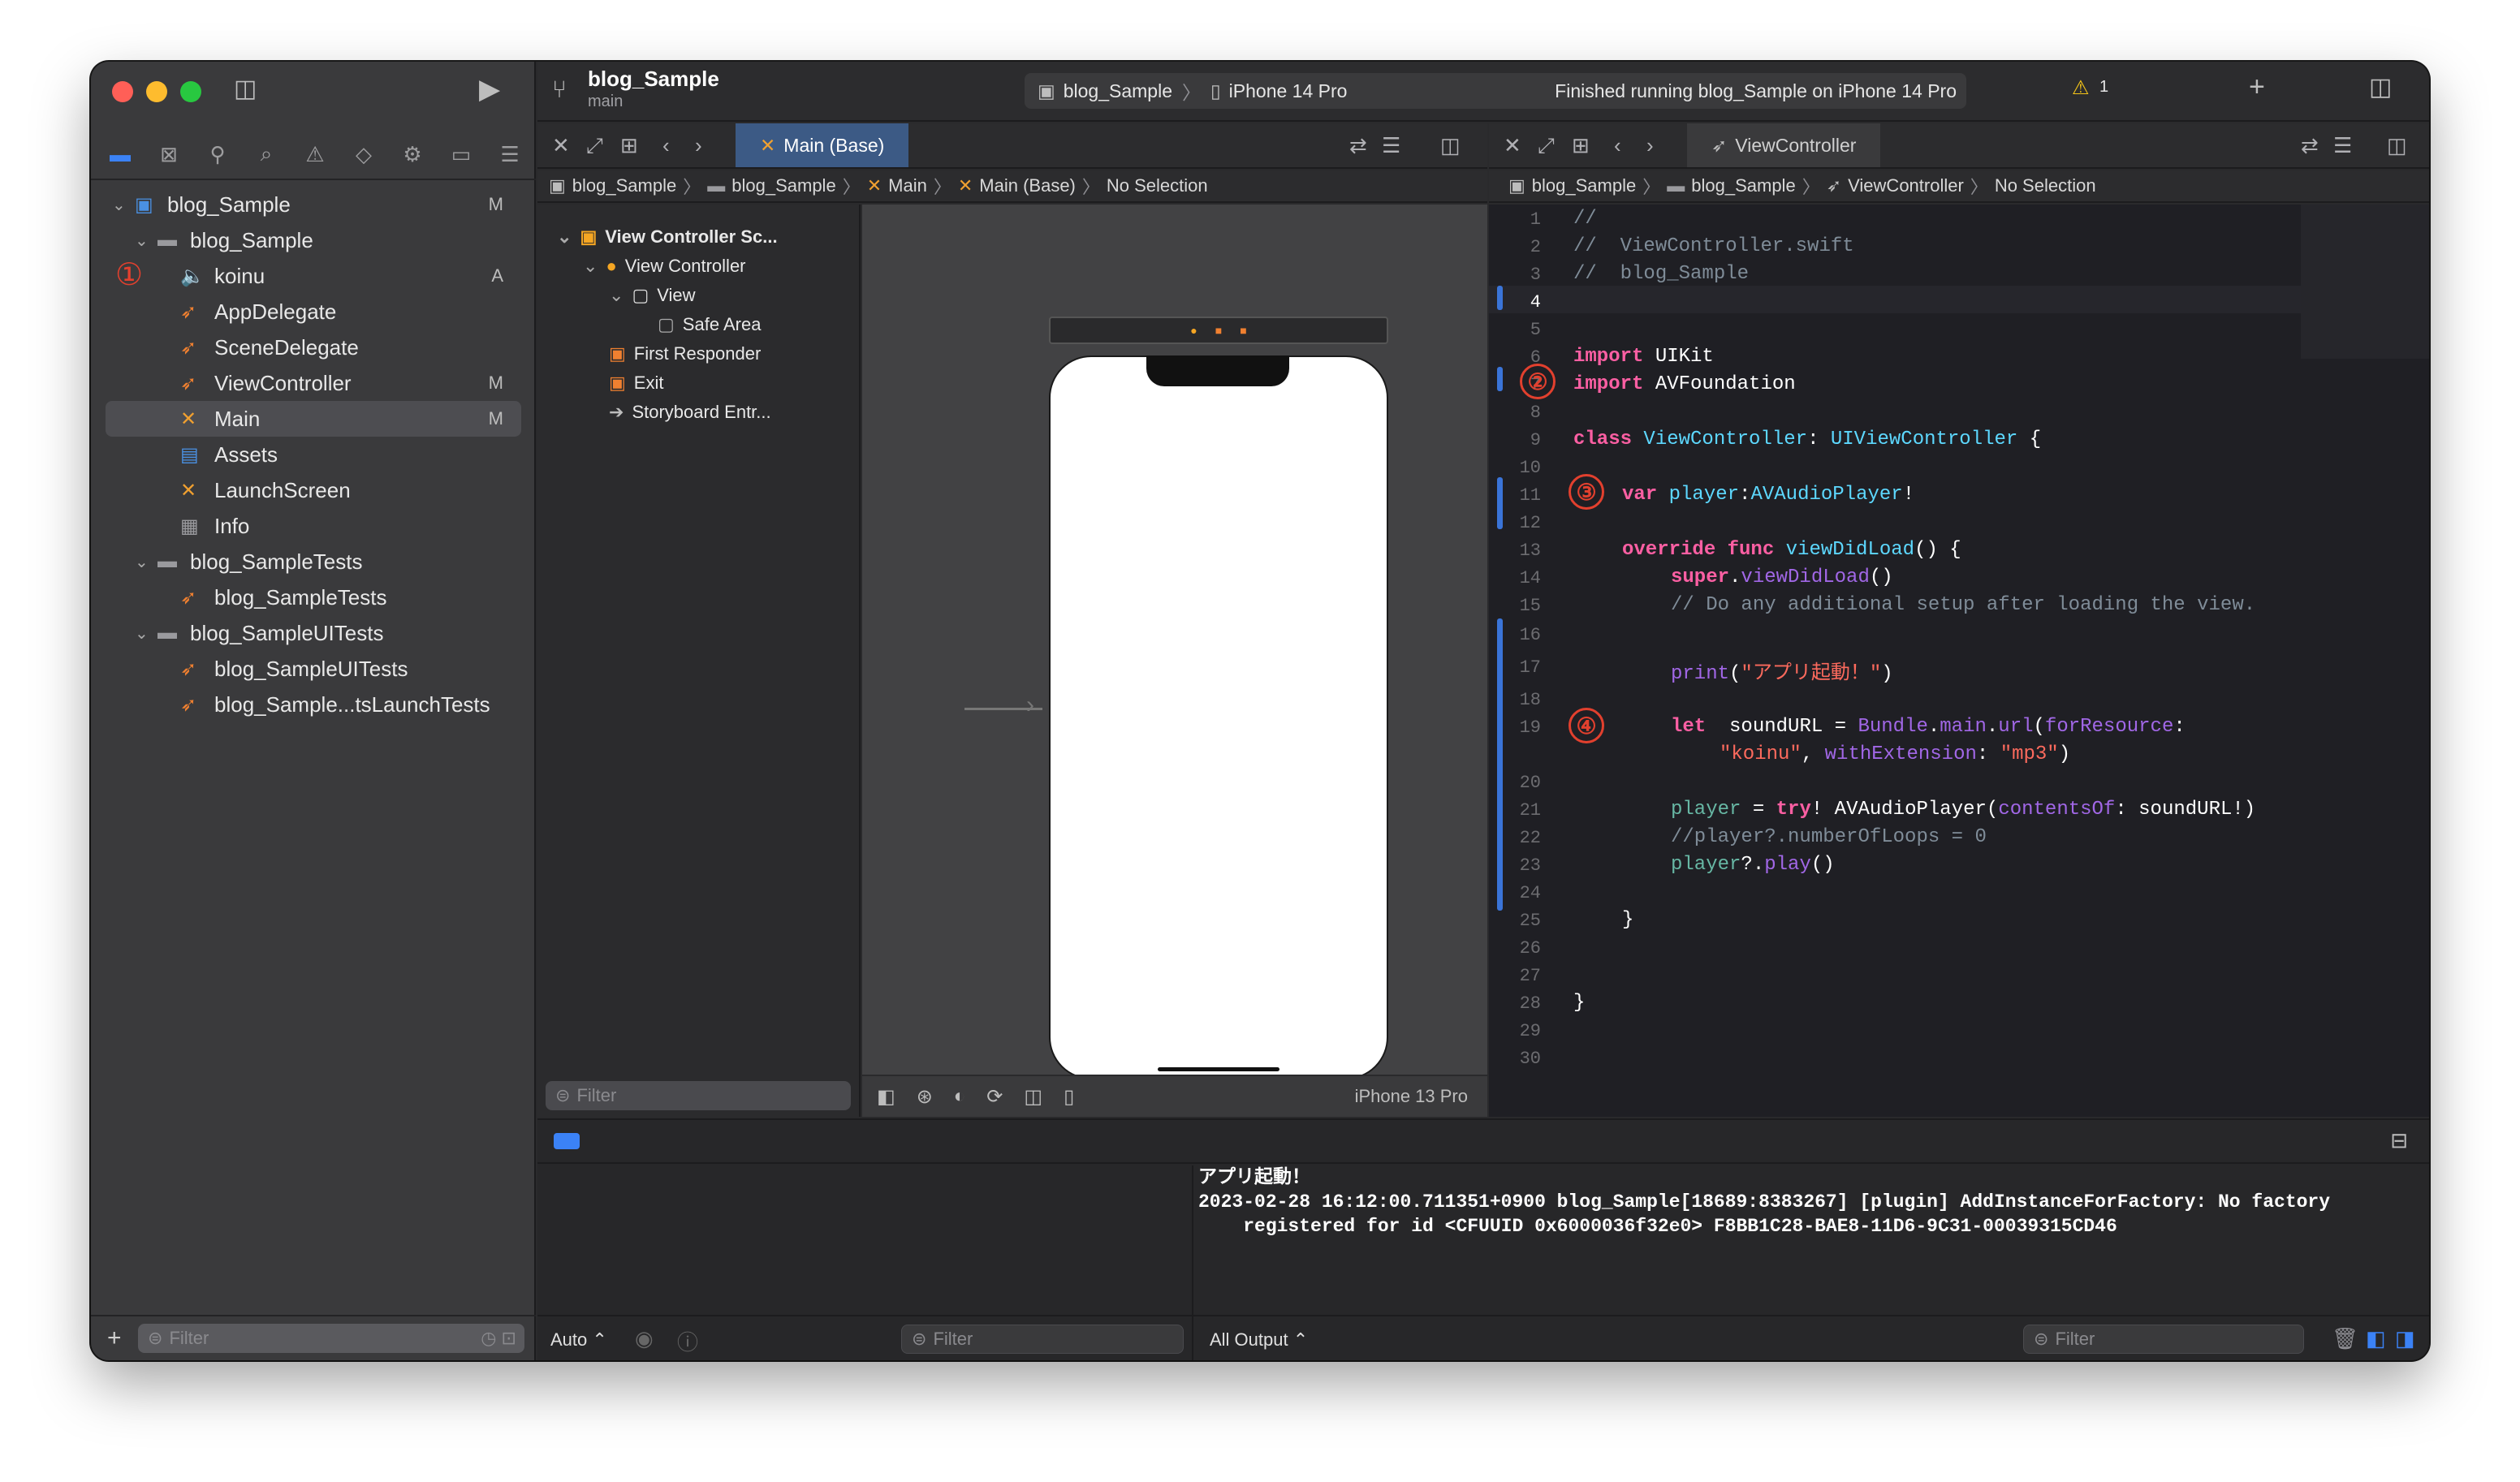 The width and height of the screenshot is (2520, 1482). I want to click on tree-item: ➶ blog_Sample...tsLaunchTests, so click(313, 704).